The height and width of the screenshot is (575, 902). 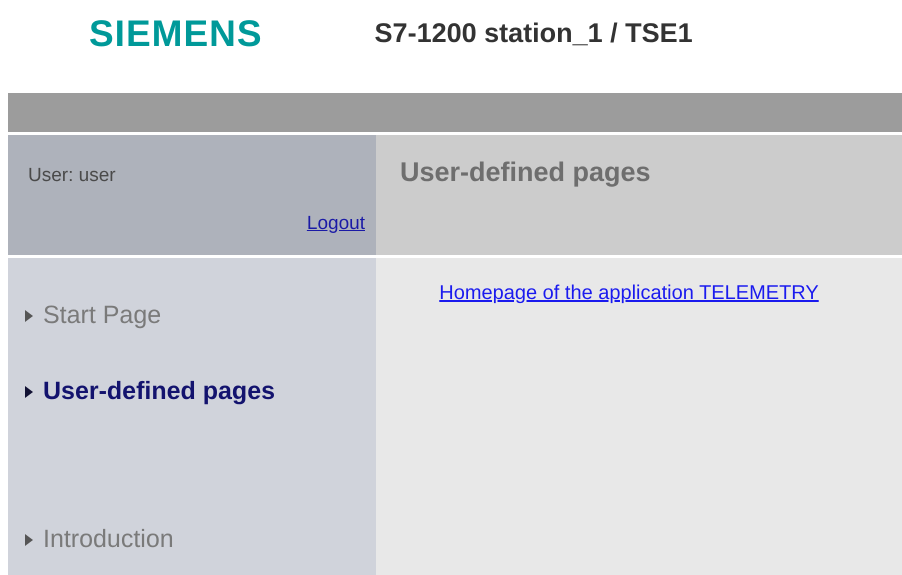 I want to click on logout-link: Logout, so click(x=335, y=224).